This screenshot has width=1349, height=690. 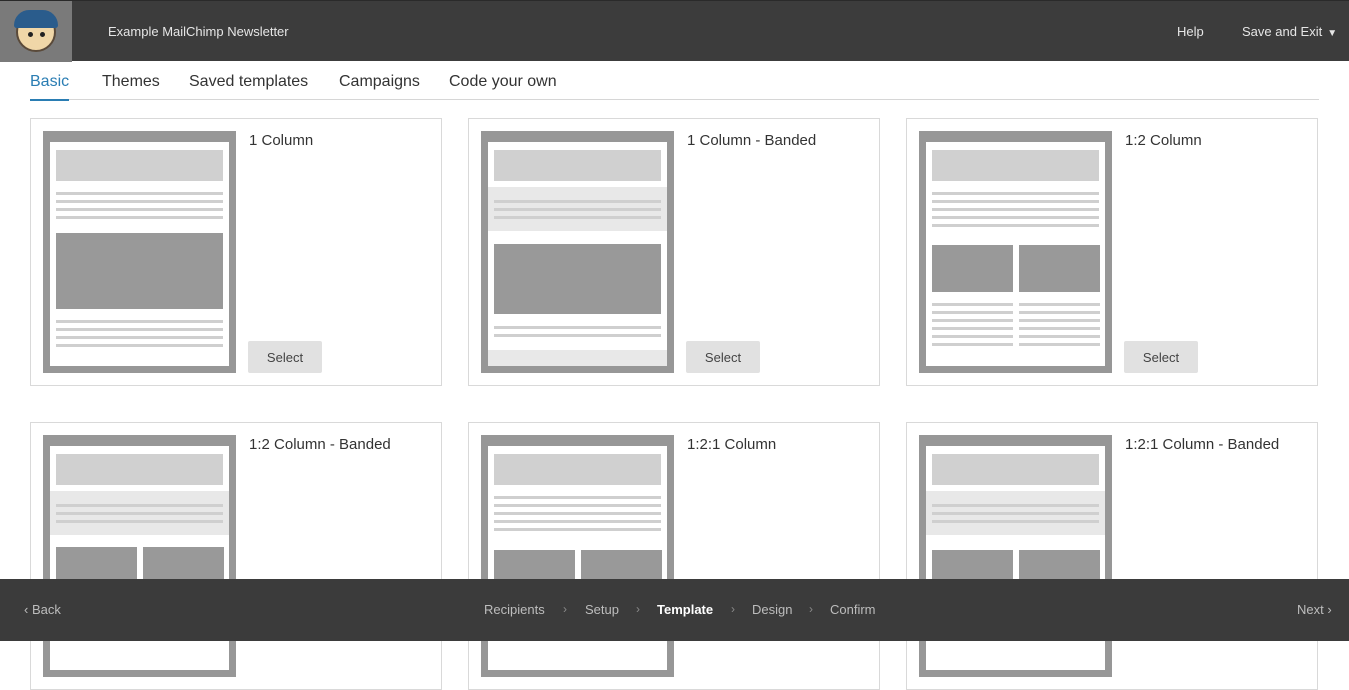 What do you see at coordinates (503, 82) in the screenshot?
I see `tab-code-your-own: Code your own` at bounding box center [503, 82].